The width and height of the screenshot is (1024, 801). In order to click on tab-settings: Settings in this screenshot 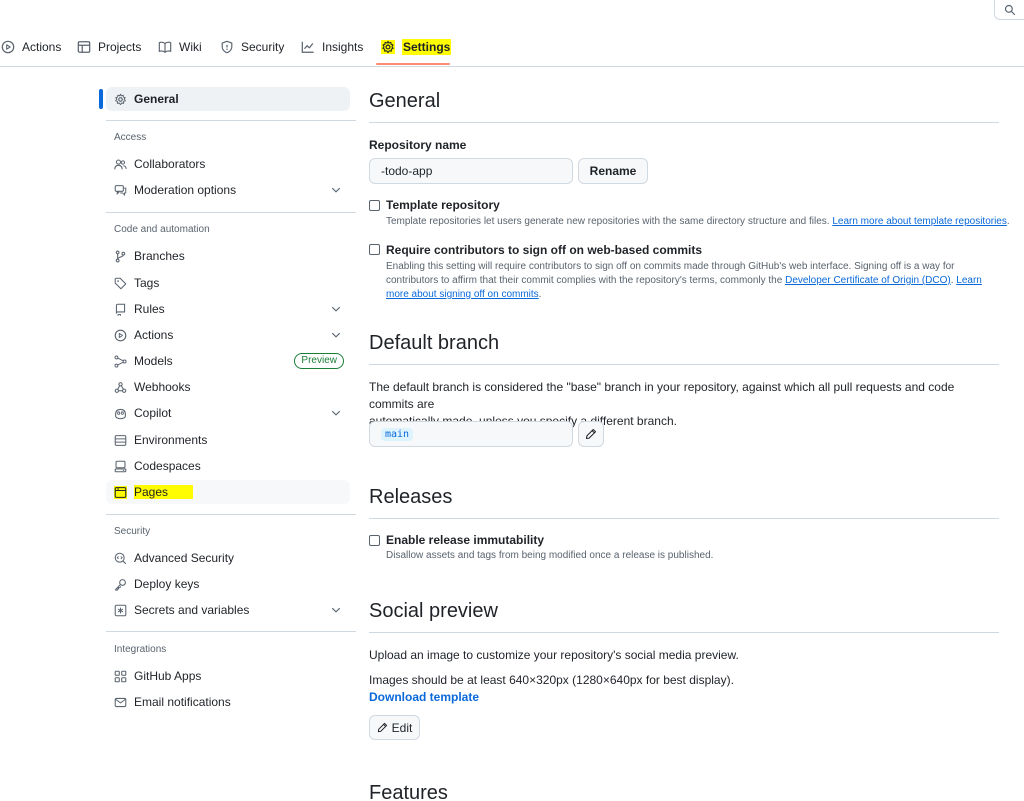, I will do `click(416, 47)`.